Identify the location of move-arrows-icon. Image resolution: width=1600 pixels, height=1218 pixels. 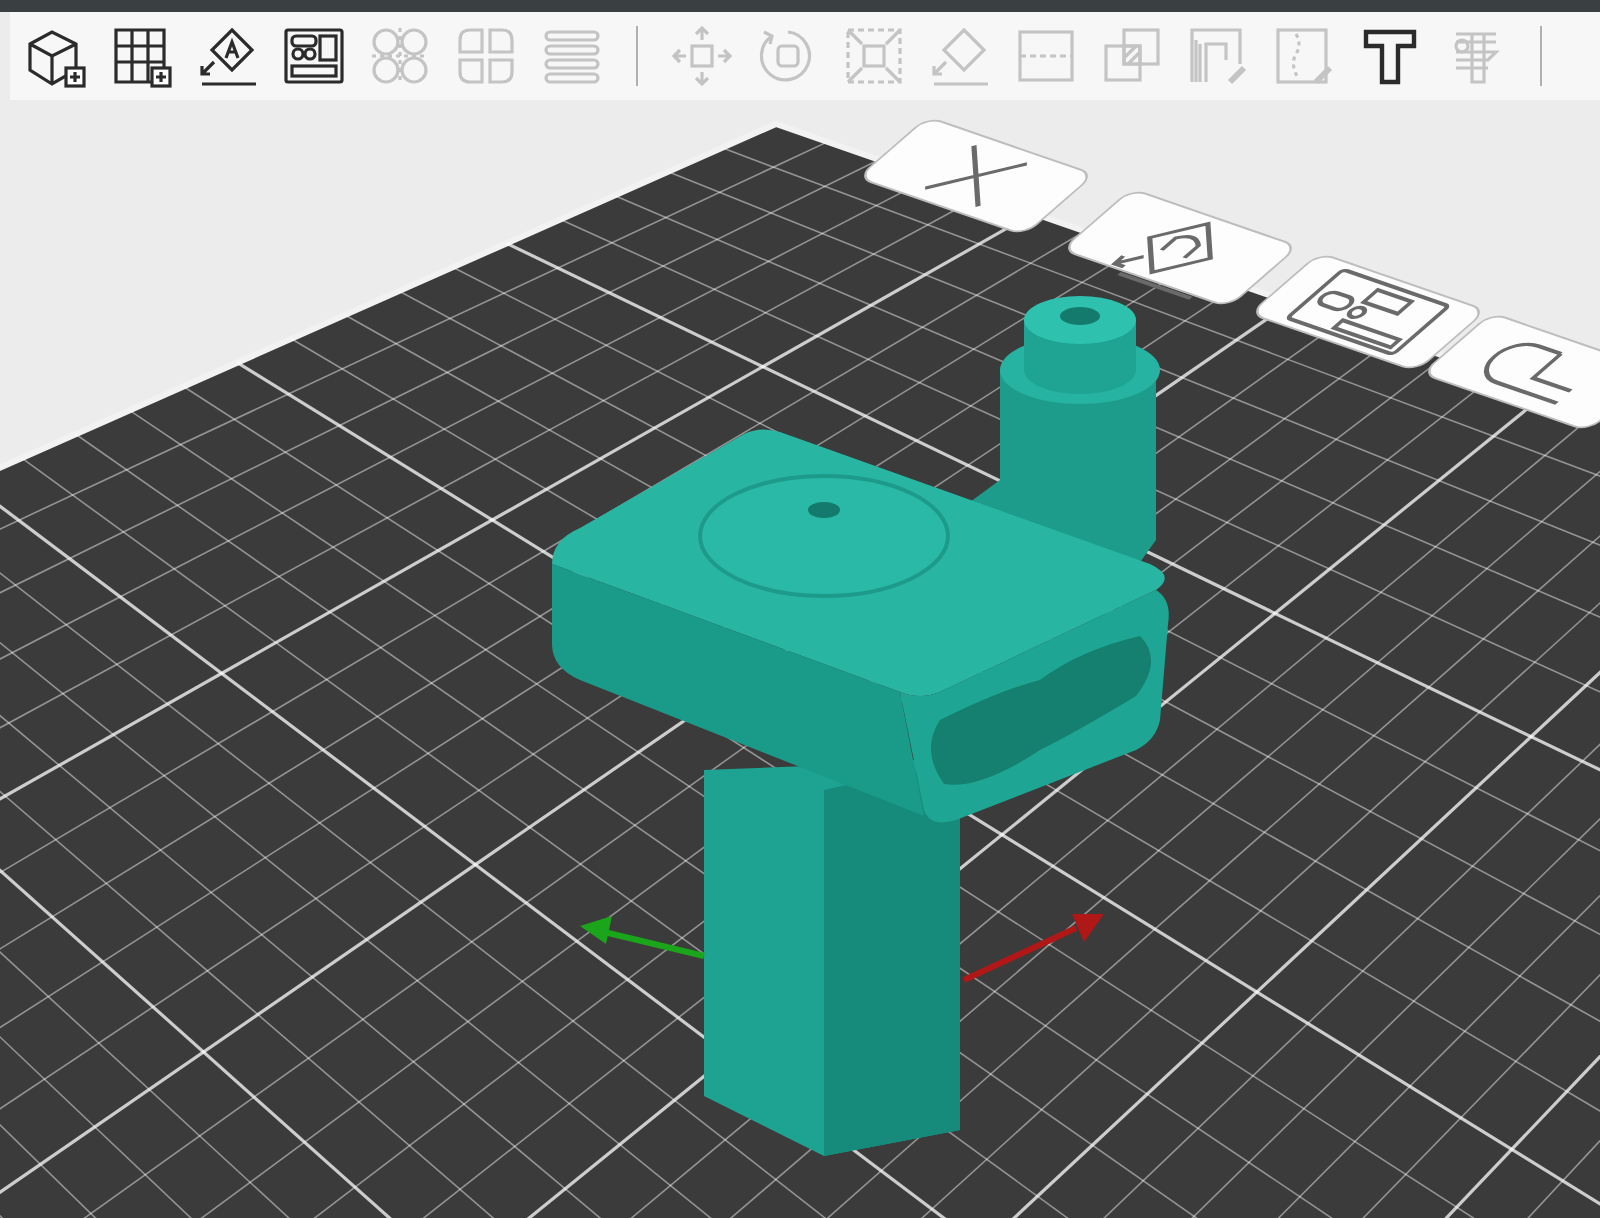
(702, 56).